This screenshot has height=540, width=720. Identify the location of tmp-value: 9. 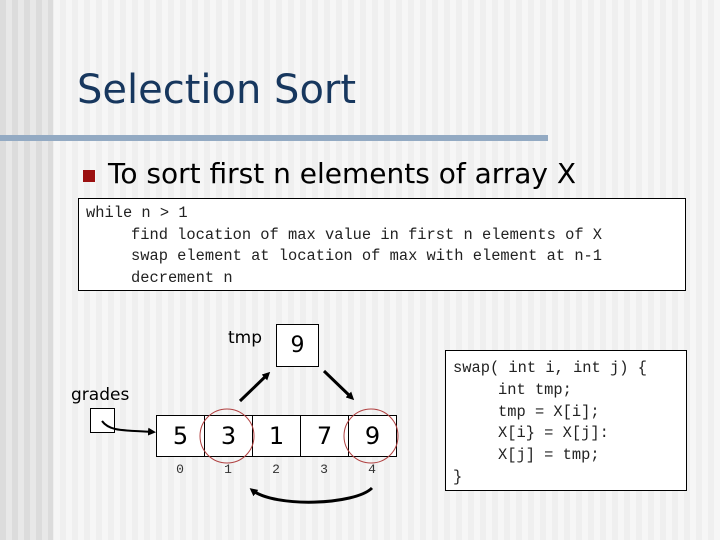
(297, 345).